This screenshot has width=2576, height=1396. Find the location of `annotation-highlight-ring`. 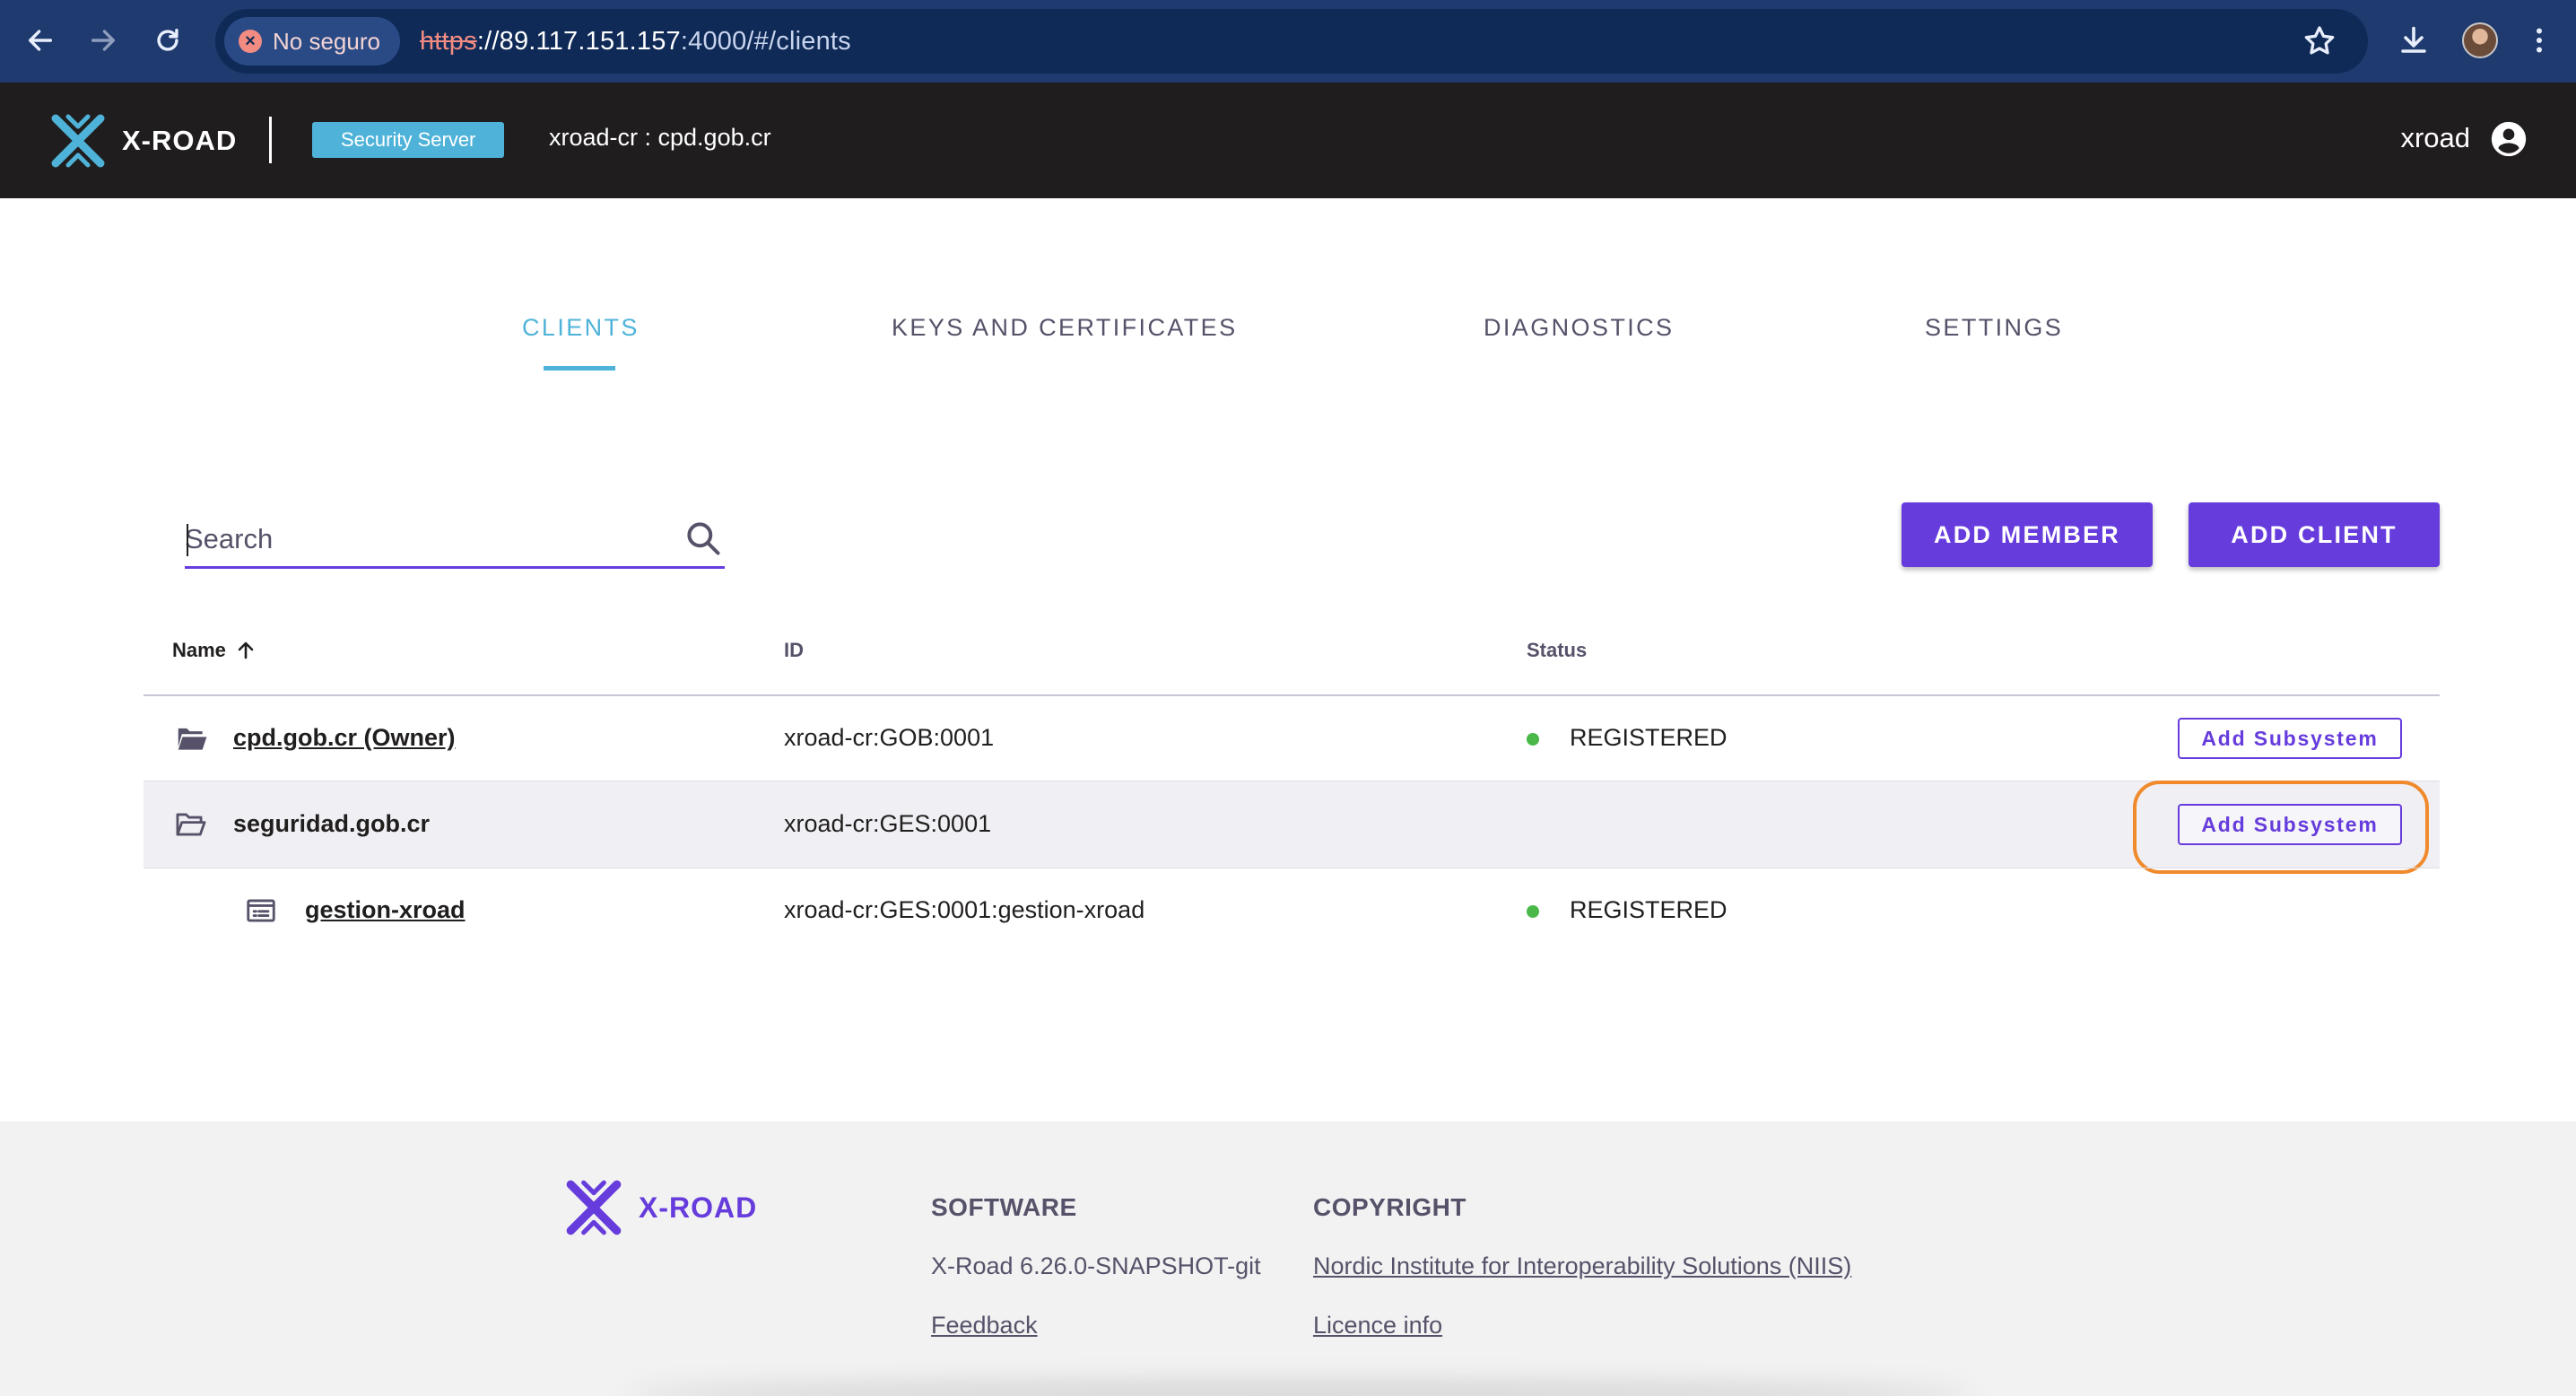

annotation-highlight-ring is located at coordinates (2281, 827).